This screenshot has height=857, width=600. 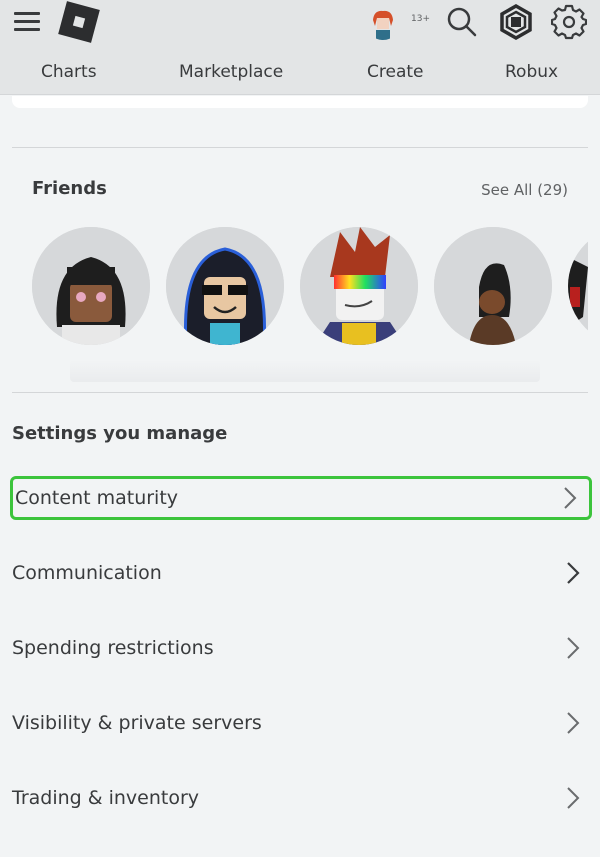 I want to click on settings-item-label: Spending restrictions, so click(x=113, y=648).